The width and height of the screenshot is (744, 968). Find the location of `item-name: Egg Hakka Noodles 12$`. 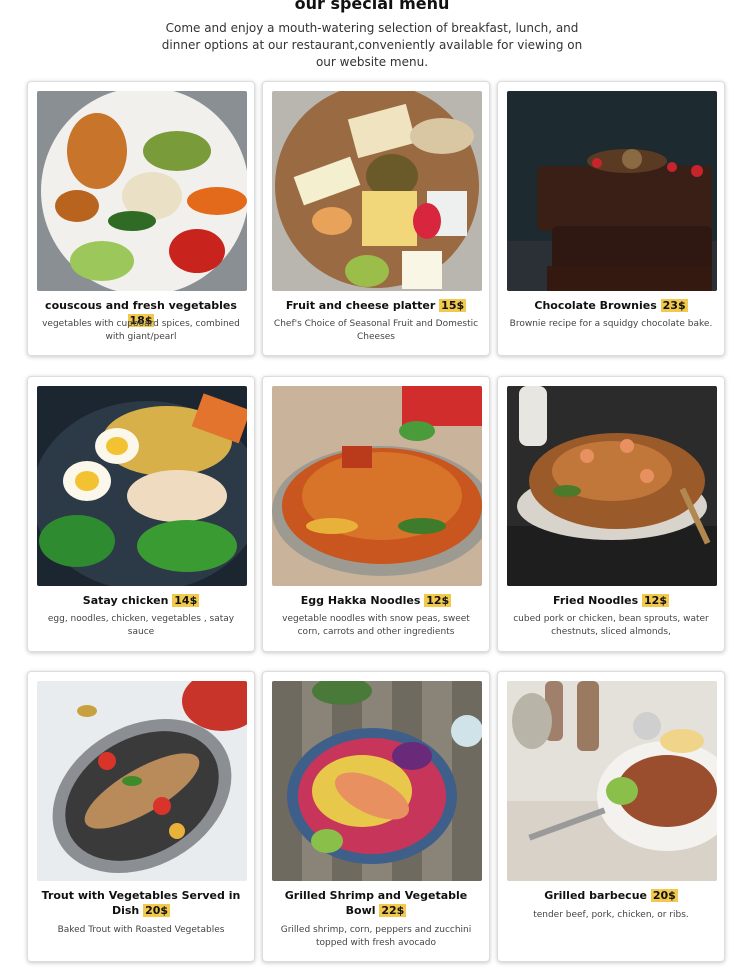

item-name: Egg Hakka Noodles 12$ is located at coordinates (376, 600).